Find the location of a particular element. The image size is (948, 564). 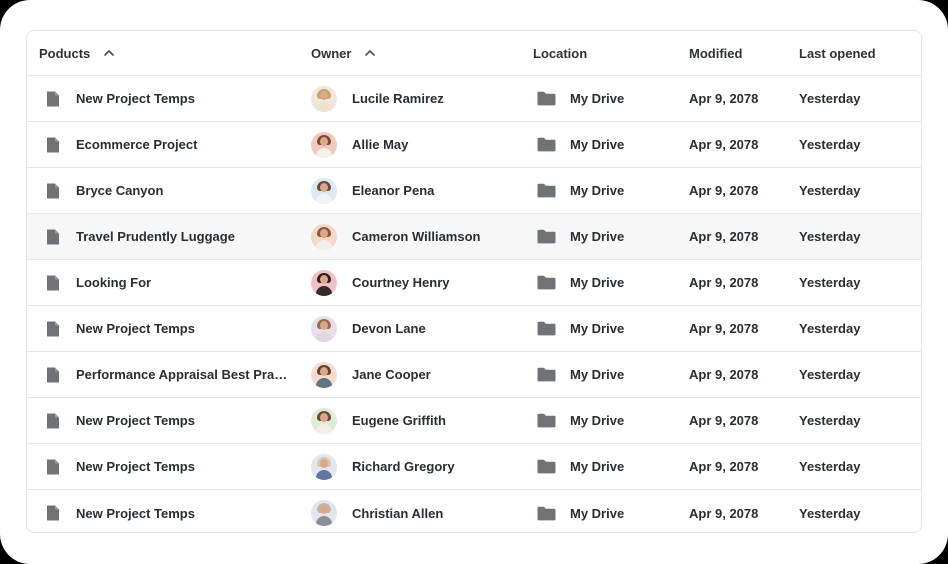

owner-cell: Jane Cooper is located at coordinates (414, 374).